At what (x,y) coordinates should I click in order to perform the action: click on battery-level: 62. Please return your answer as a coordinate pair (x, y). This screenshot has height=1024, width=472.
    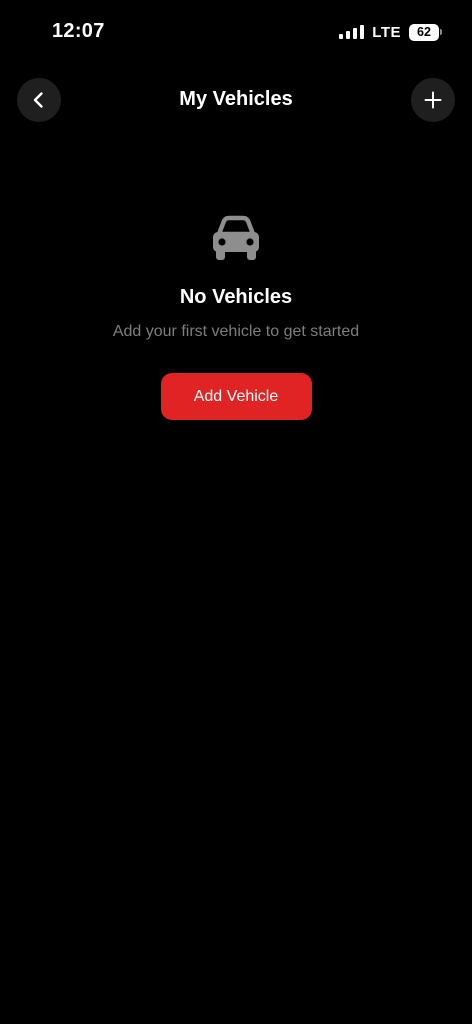
    Looking at the image, I should click on (424, 32).